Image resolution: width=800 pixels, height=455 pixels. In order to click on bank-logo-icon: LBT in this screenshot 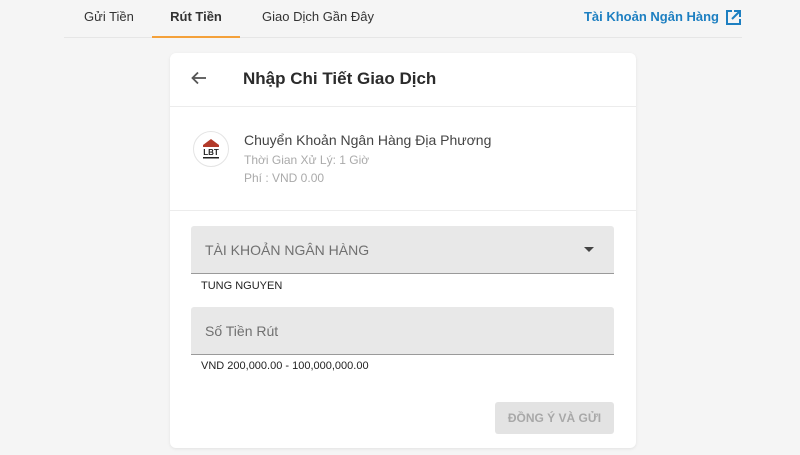, I will do `click(211, 149)`.